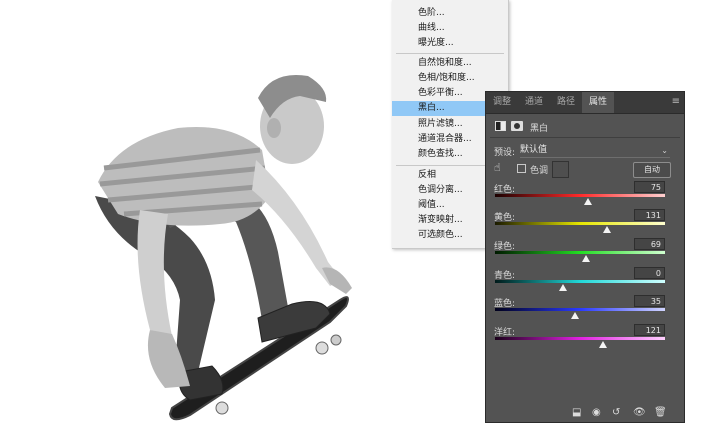 Image resolution: width=702 pixels, height=427 pixels. Describe the element at coordinates (660, 412) in the screenshot. I see `trash-icon: 🗑` at that location.